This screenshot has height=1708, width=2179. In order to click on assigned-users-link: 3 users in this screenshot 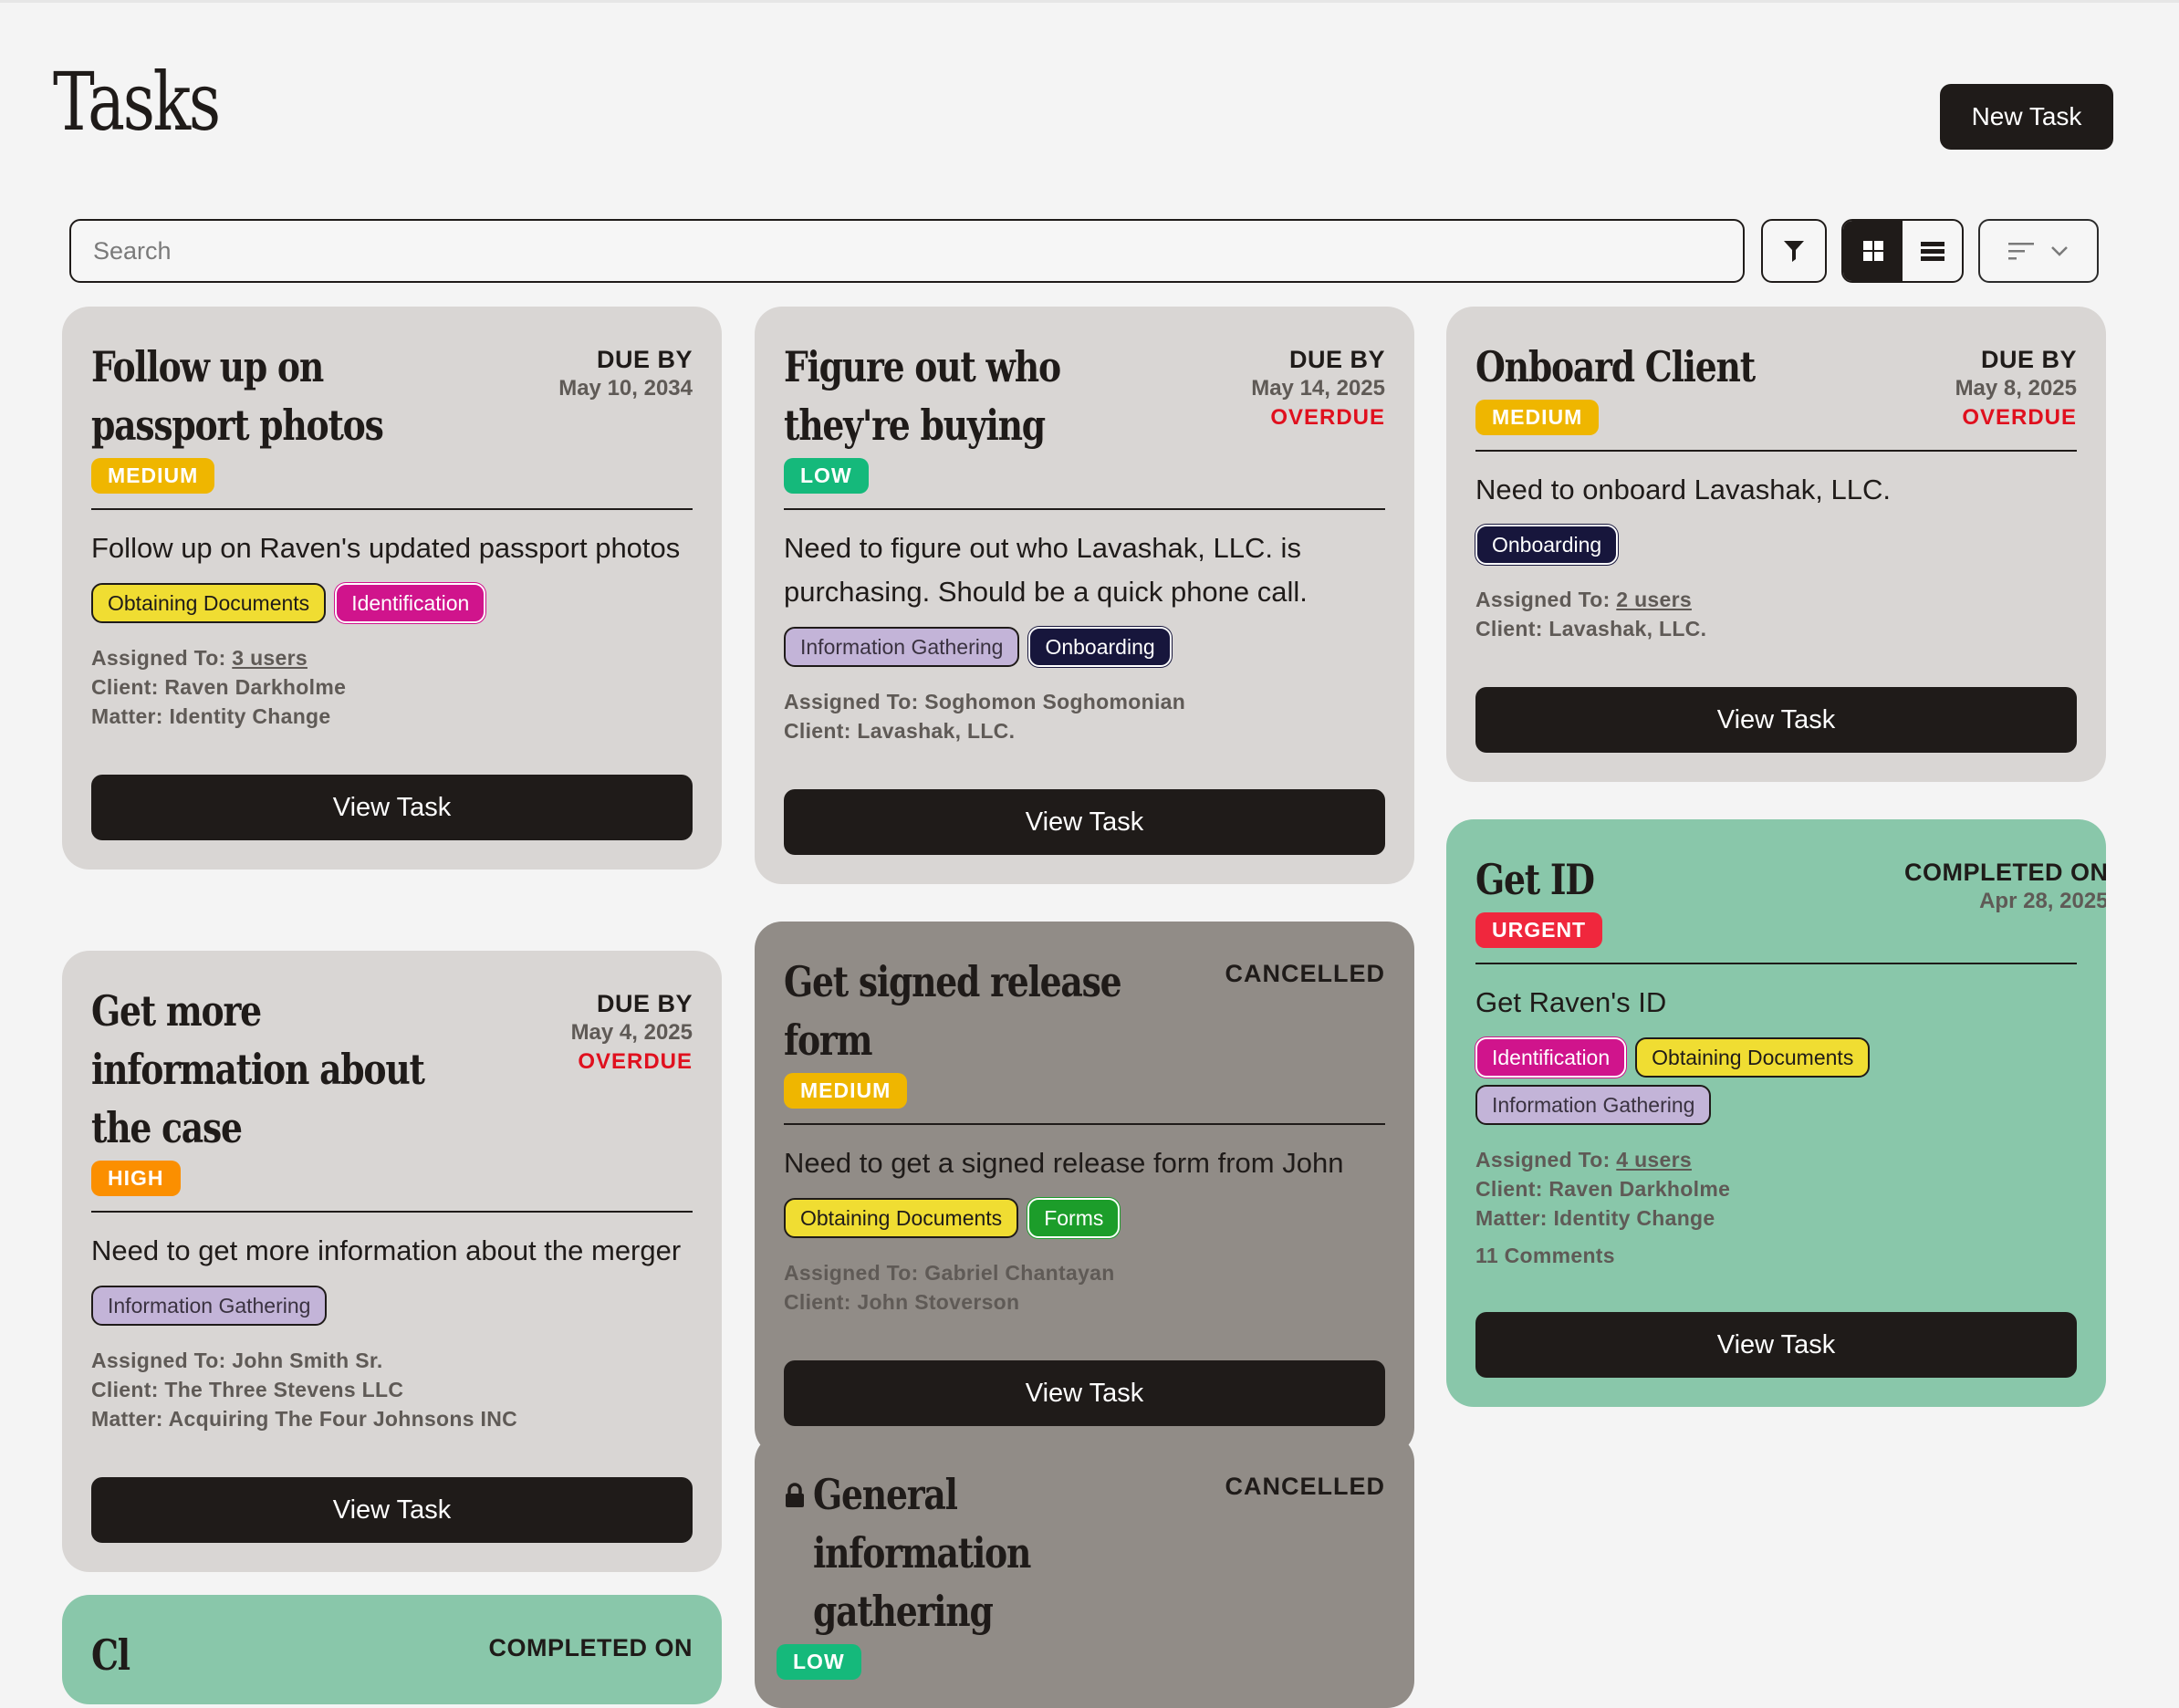, I will do `click(270, 658)`.